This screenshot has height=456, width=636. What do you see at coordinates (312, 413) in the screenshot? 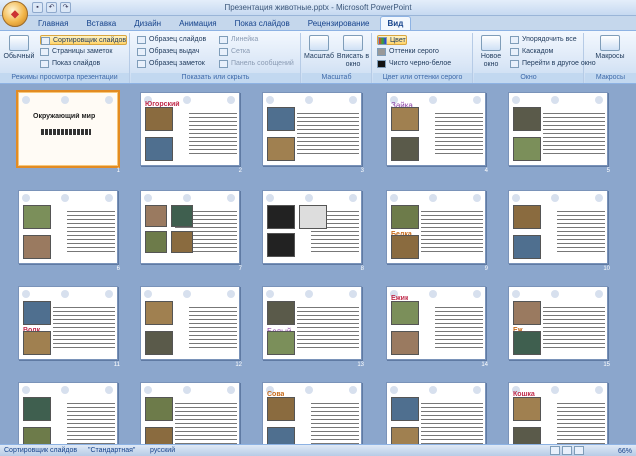
I see `slide-thumbnail: Сова` at bounding box center [312, 413].